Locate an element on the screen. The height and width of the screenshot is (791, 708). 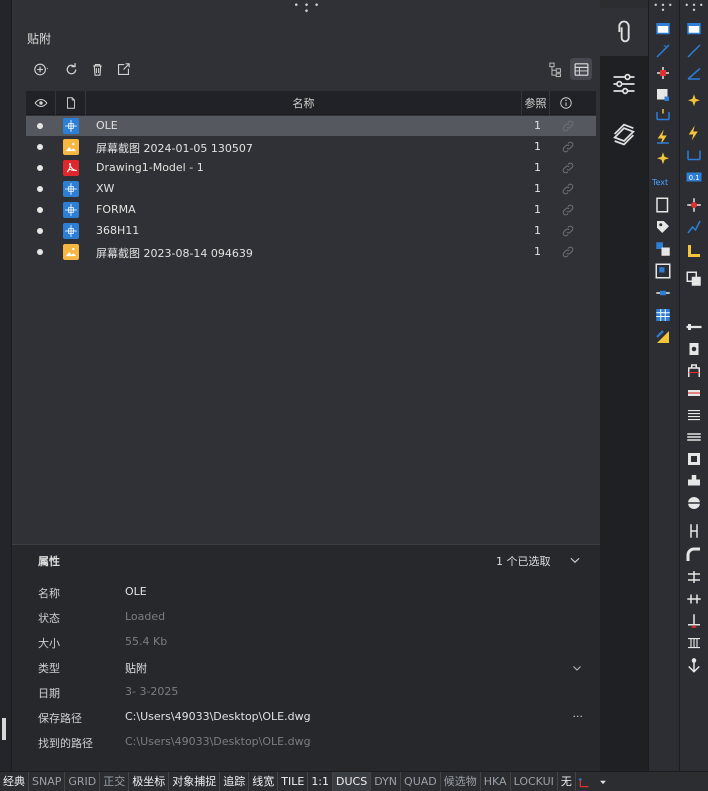
refresh-button is located at coordinates (71, 69).